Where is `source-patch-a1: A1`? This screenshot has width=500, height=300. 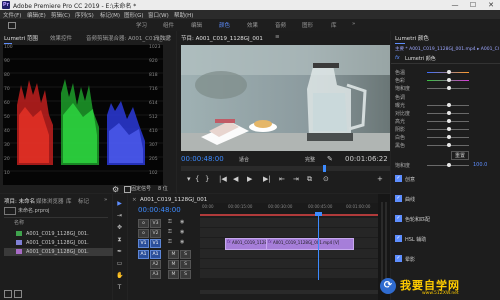 source-patch-a1: A1 is located at coordinates (143, 254).